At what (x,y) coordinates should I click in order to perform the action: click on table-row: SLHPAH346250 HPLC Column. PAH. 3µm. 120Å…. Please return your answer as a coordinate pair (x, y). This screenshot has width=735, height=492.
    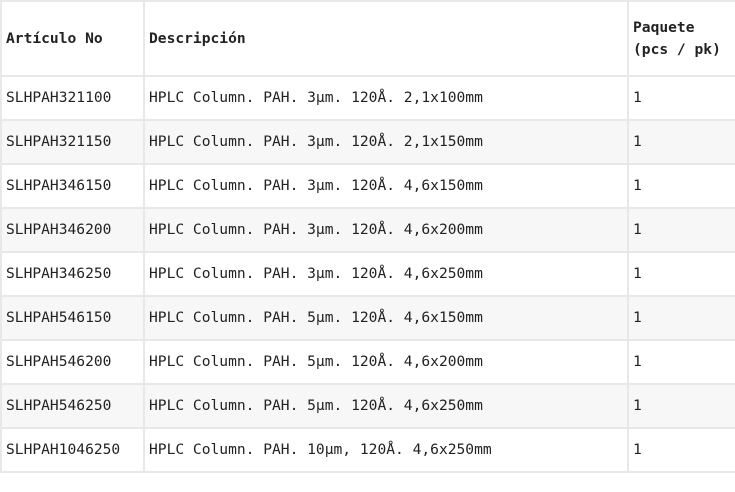
    Looking at the image, I should click on (367, 274).